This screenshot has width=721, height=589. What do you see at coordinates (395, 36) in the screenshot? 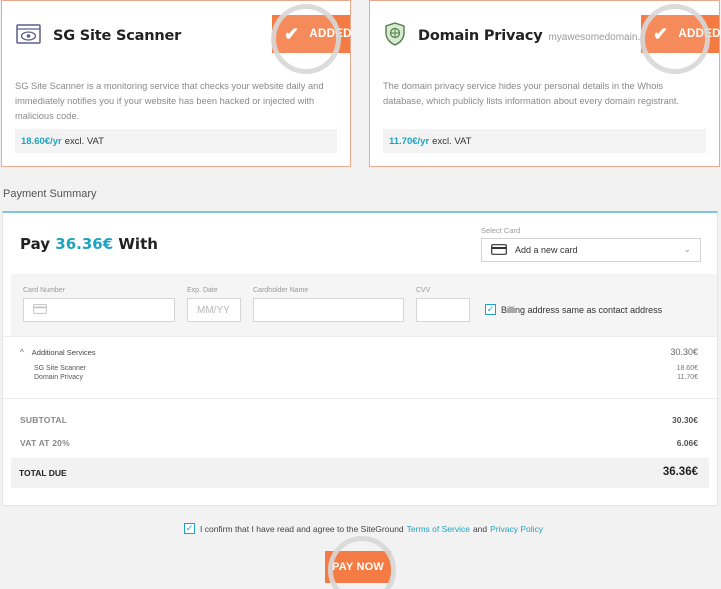
I see `shield-icon` at bounding box center [395, 36].